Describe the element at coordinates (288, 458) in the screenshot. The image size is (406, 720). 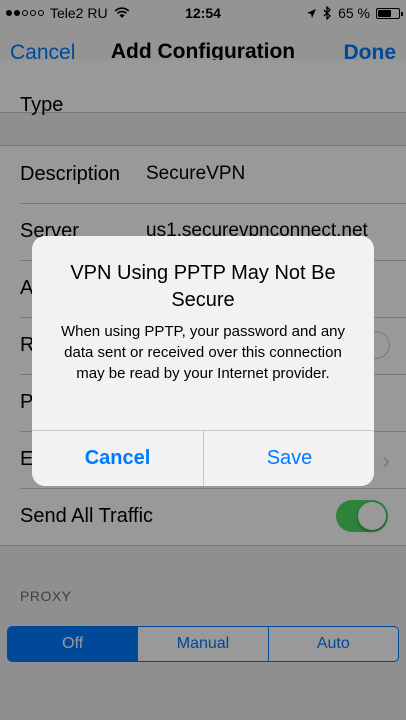
I see `alert-save-button: Save` at that location.